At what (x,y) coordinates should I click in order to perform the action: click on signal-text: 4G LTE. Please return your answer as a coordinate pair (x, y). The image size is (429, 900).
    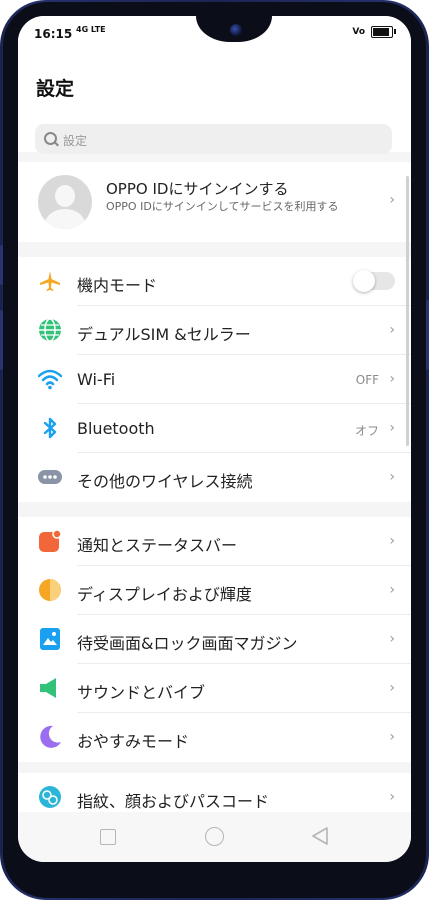
    Looking at the image, I should click on (91, 29).